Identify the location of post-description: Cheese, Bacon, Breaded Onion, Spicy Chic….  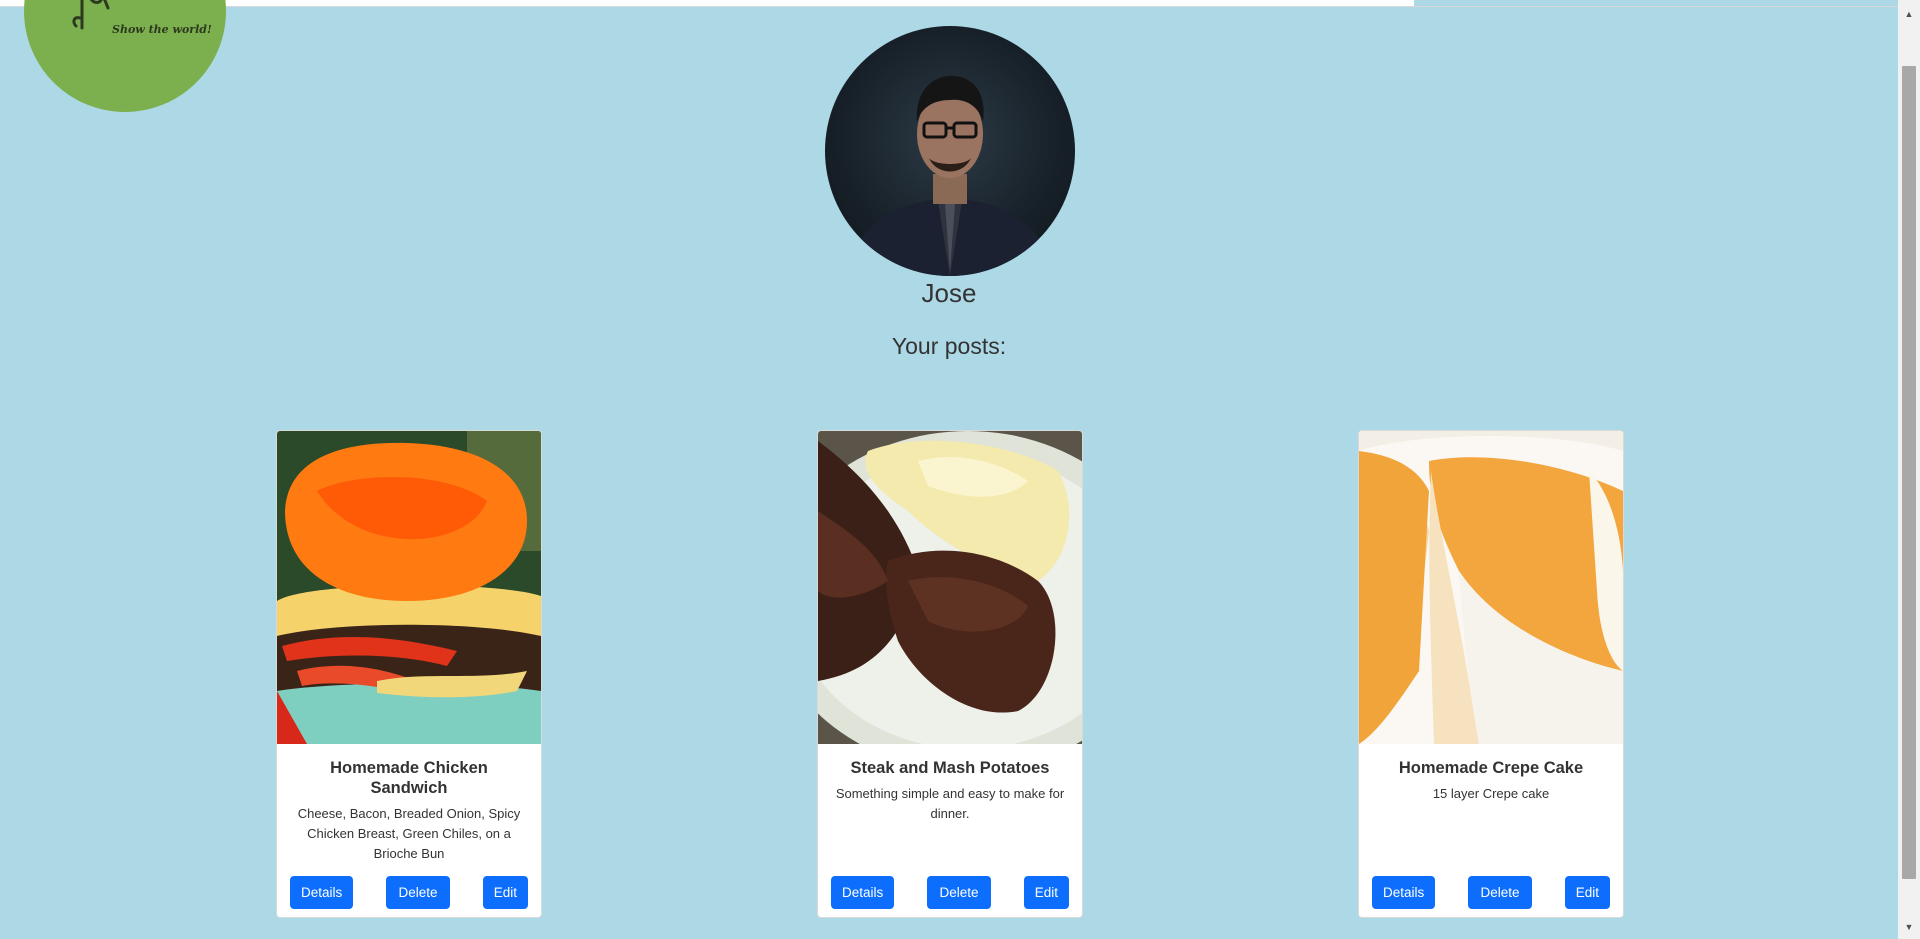
(409, 833).